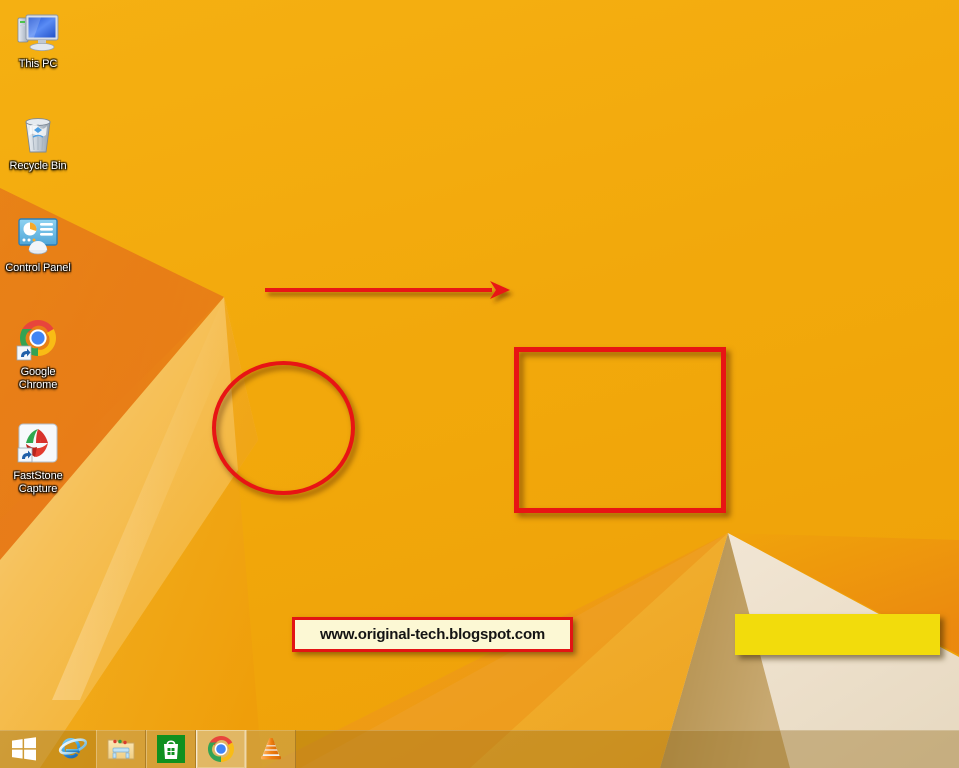  I want to click on desktop-icon-label: Control Panel, so click(38, 268).